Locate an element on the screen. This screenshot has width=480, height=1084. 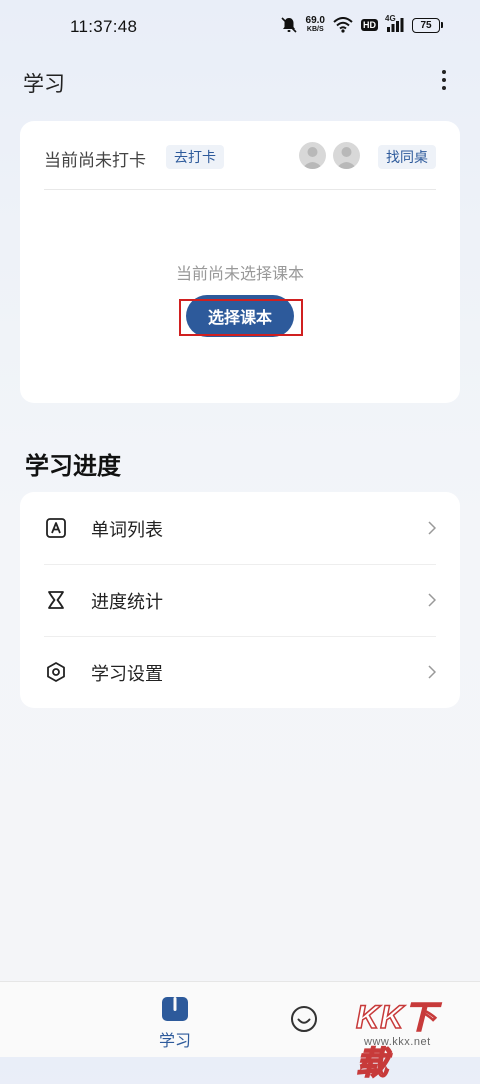
hd-badge: HD is located at coordinates (369, 25).